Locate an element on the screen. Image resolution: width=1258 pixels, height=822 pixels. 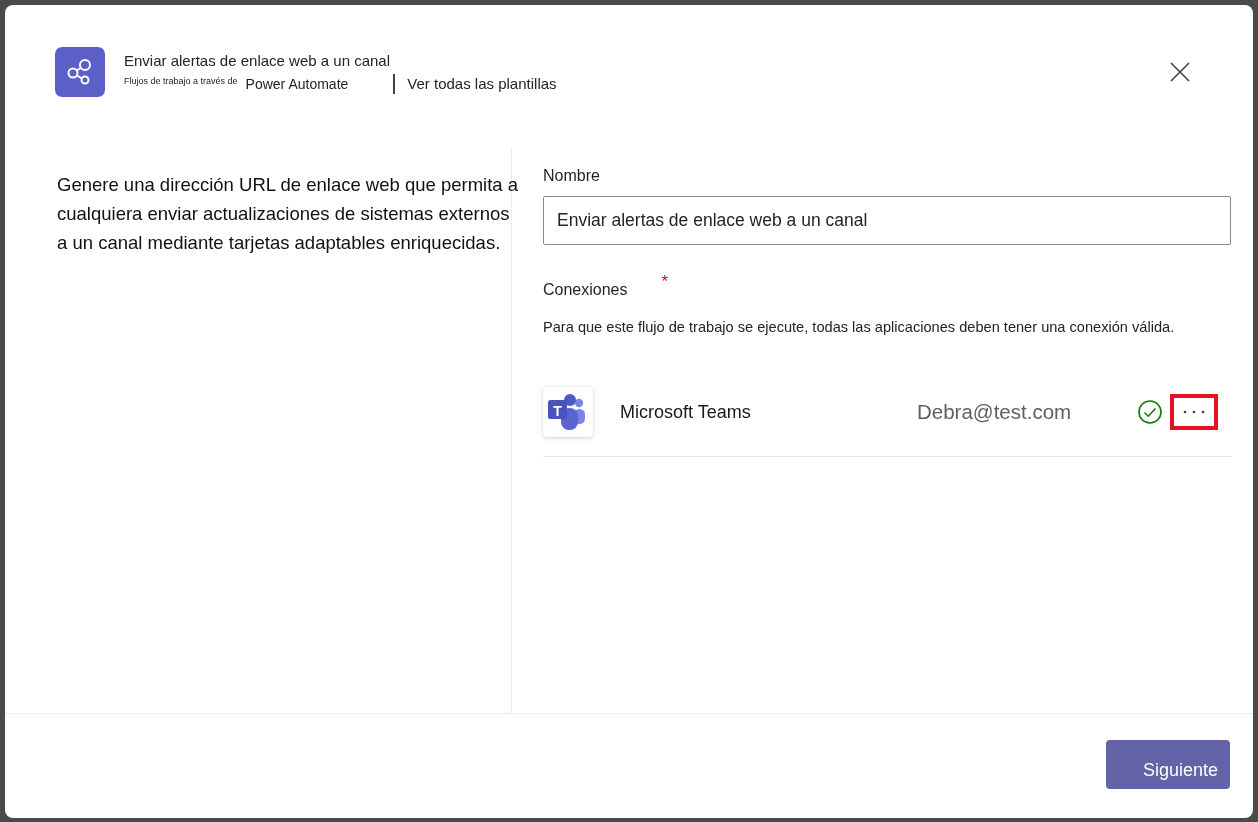
share-icon is located at coordinates (80, 72).